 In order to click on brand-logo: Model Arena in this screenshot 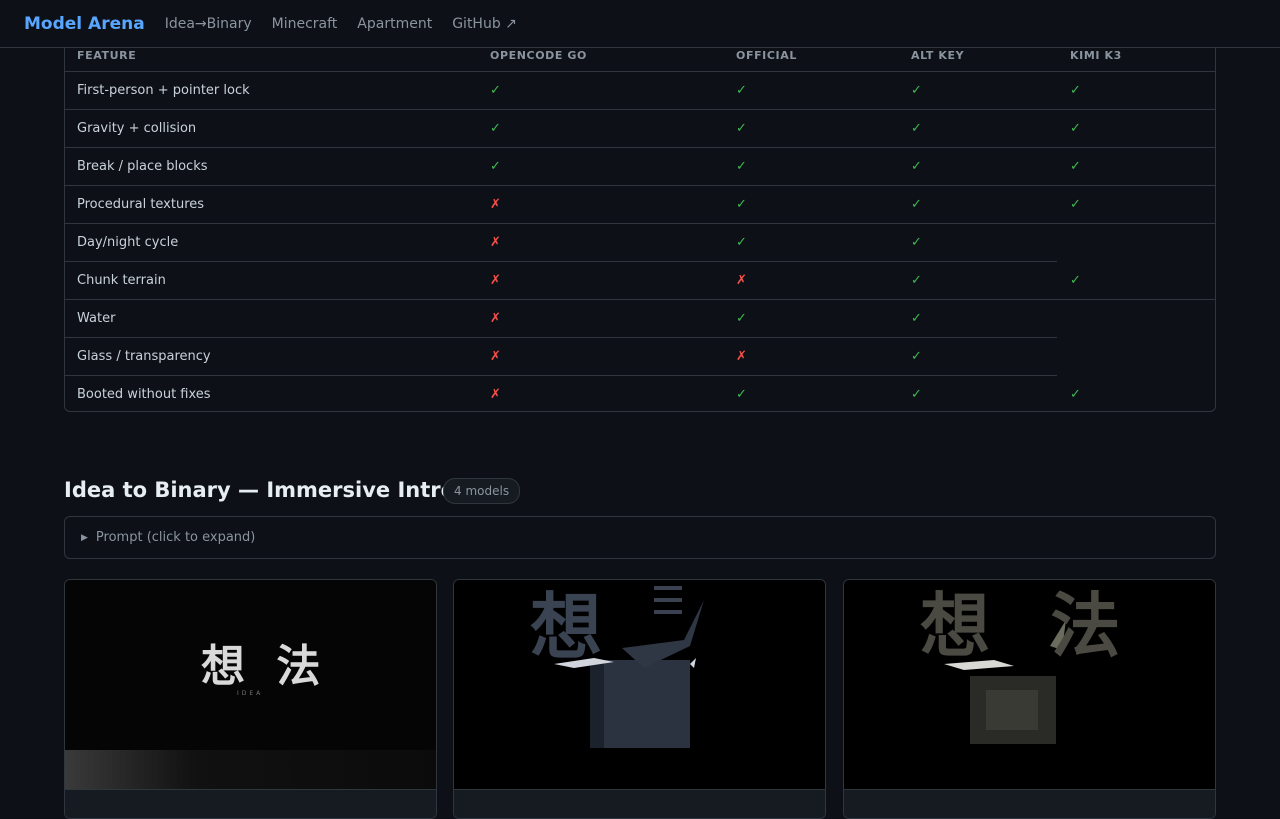, I will do `click(84, 24)`.